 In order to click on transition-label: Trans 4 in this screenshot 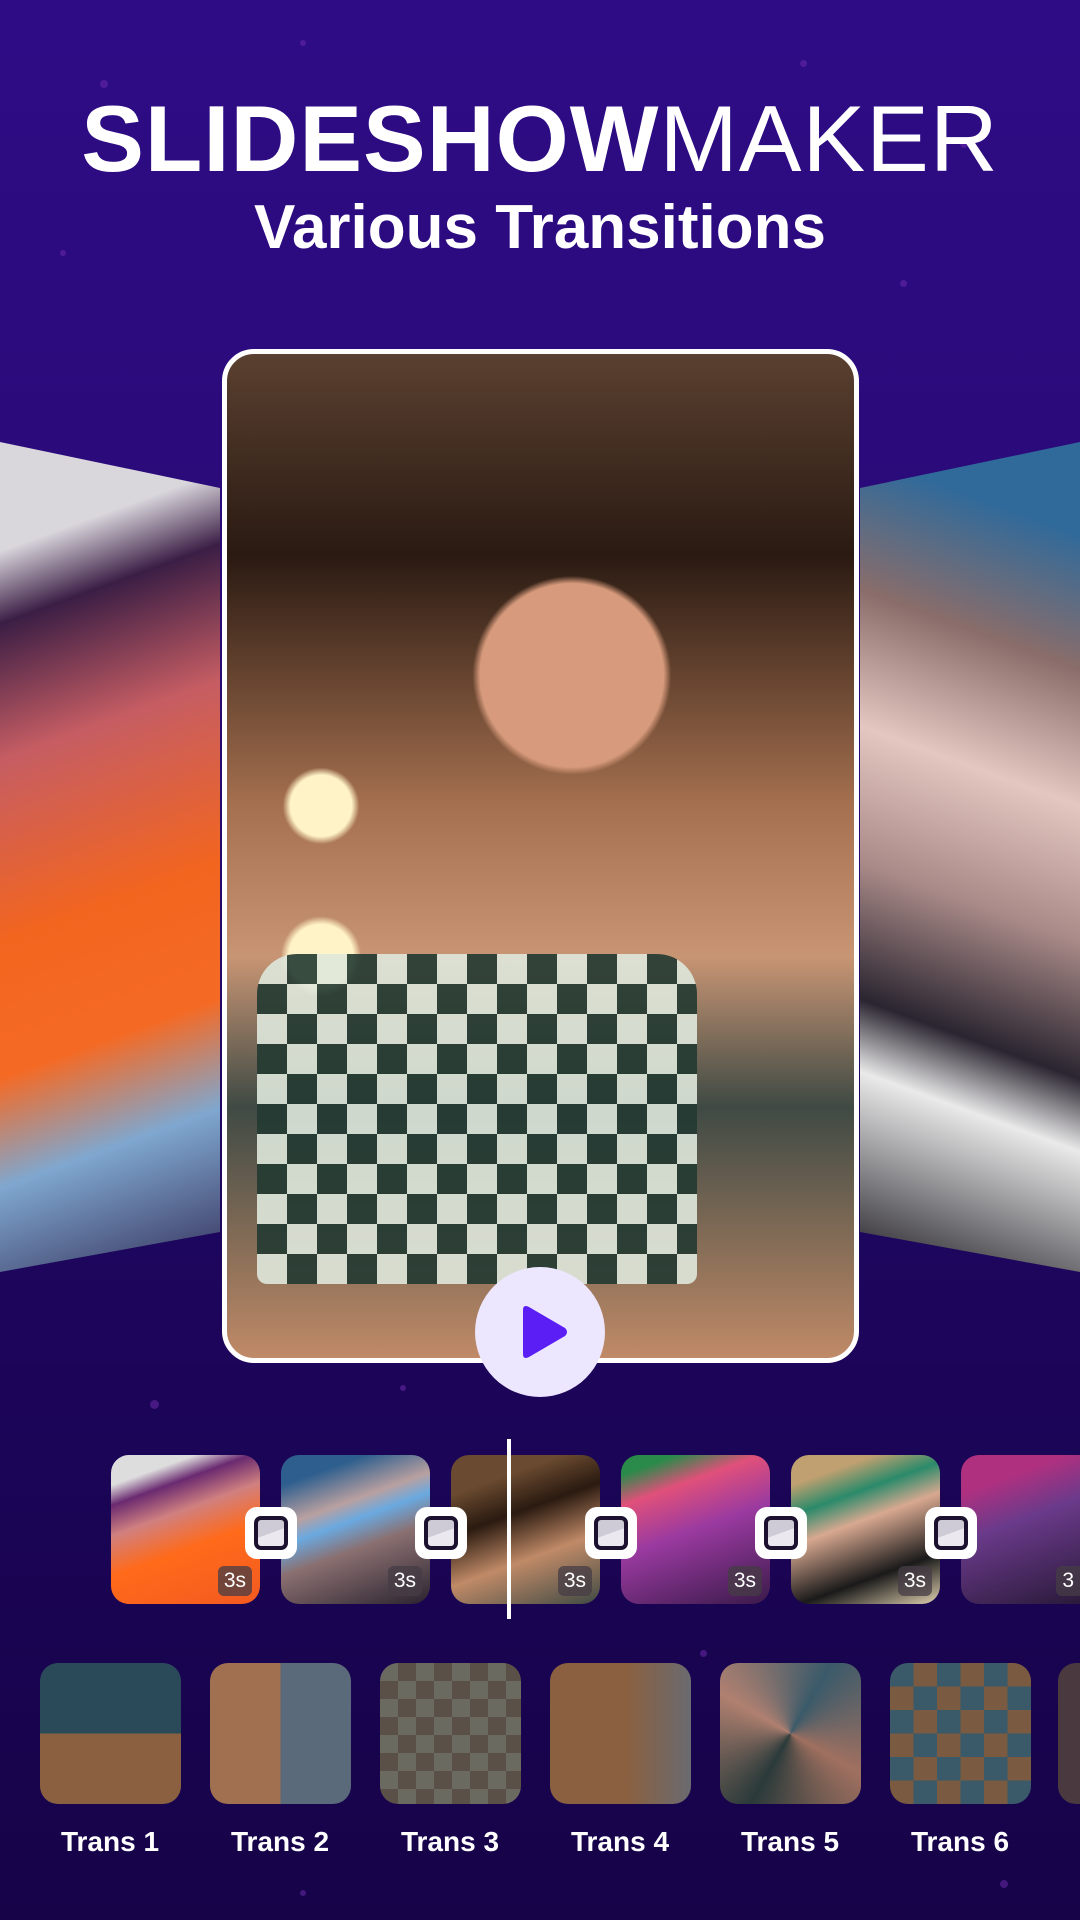, I will do `click(620, 1841)`.